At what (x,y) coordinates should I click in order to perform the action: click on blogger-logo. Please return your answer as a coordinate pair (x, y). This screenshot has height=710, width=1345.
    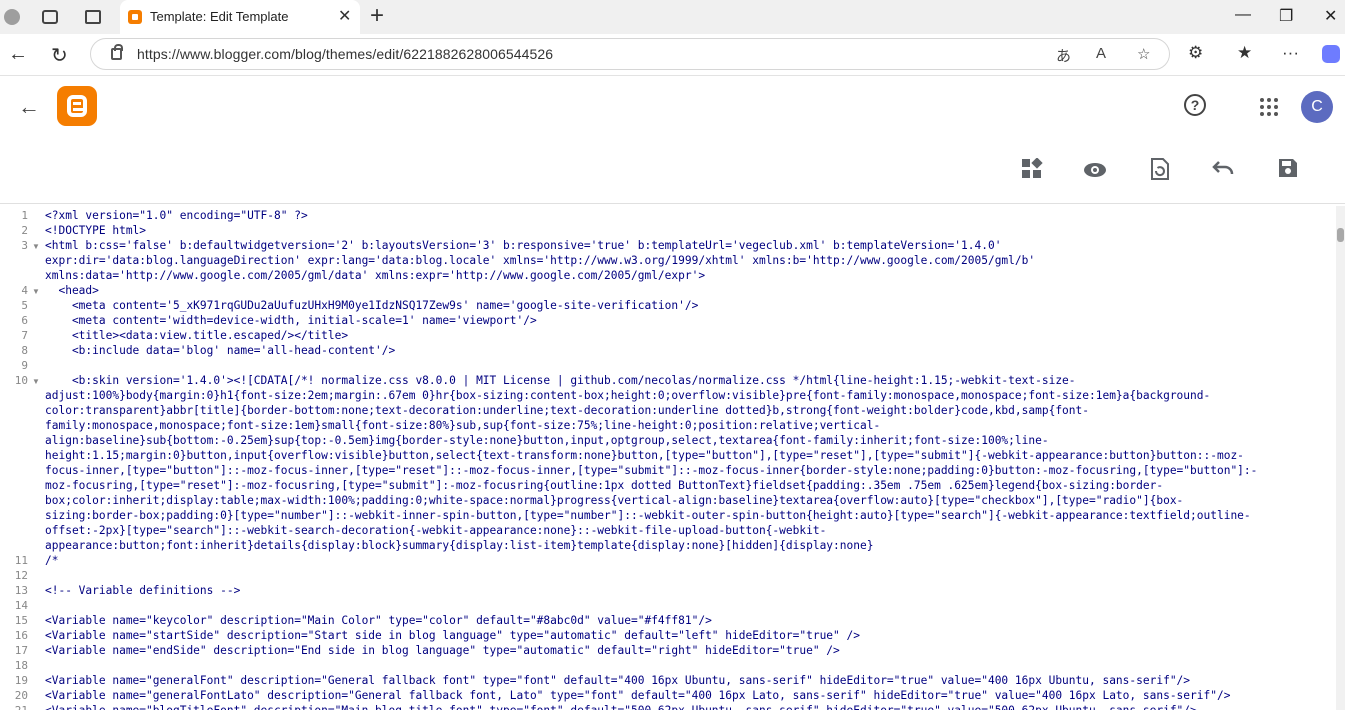
    Looking at the image, I should click on (77, 106).